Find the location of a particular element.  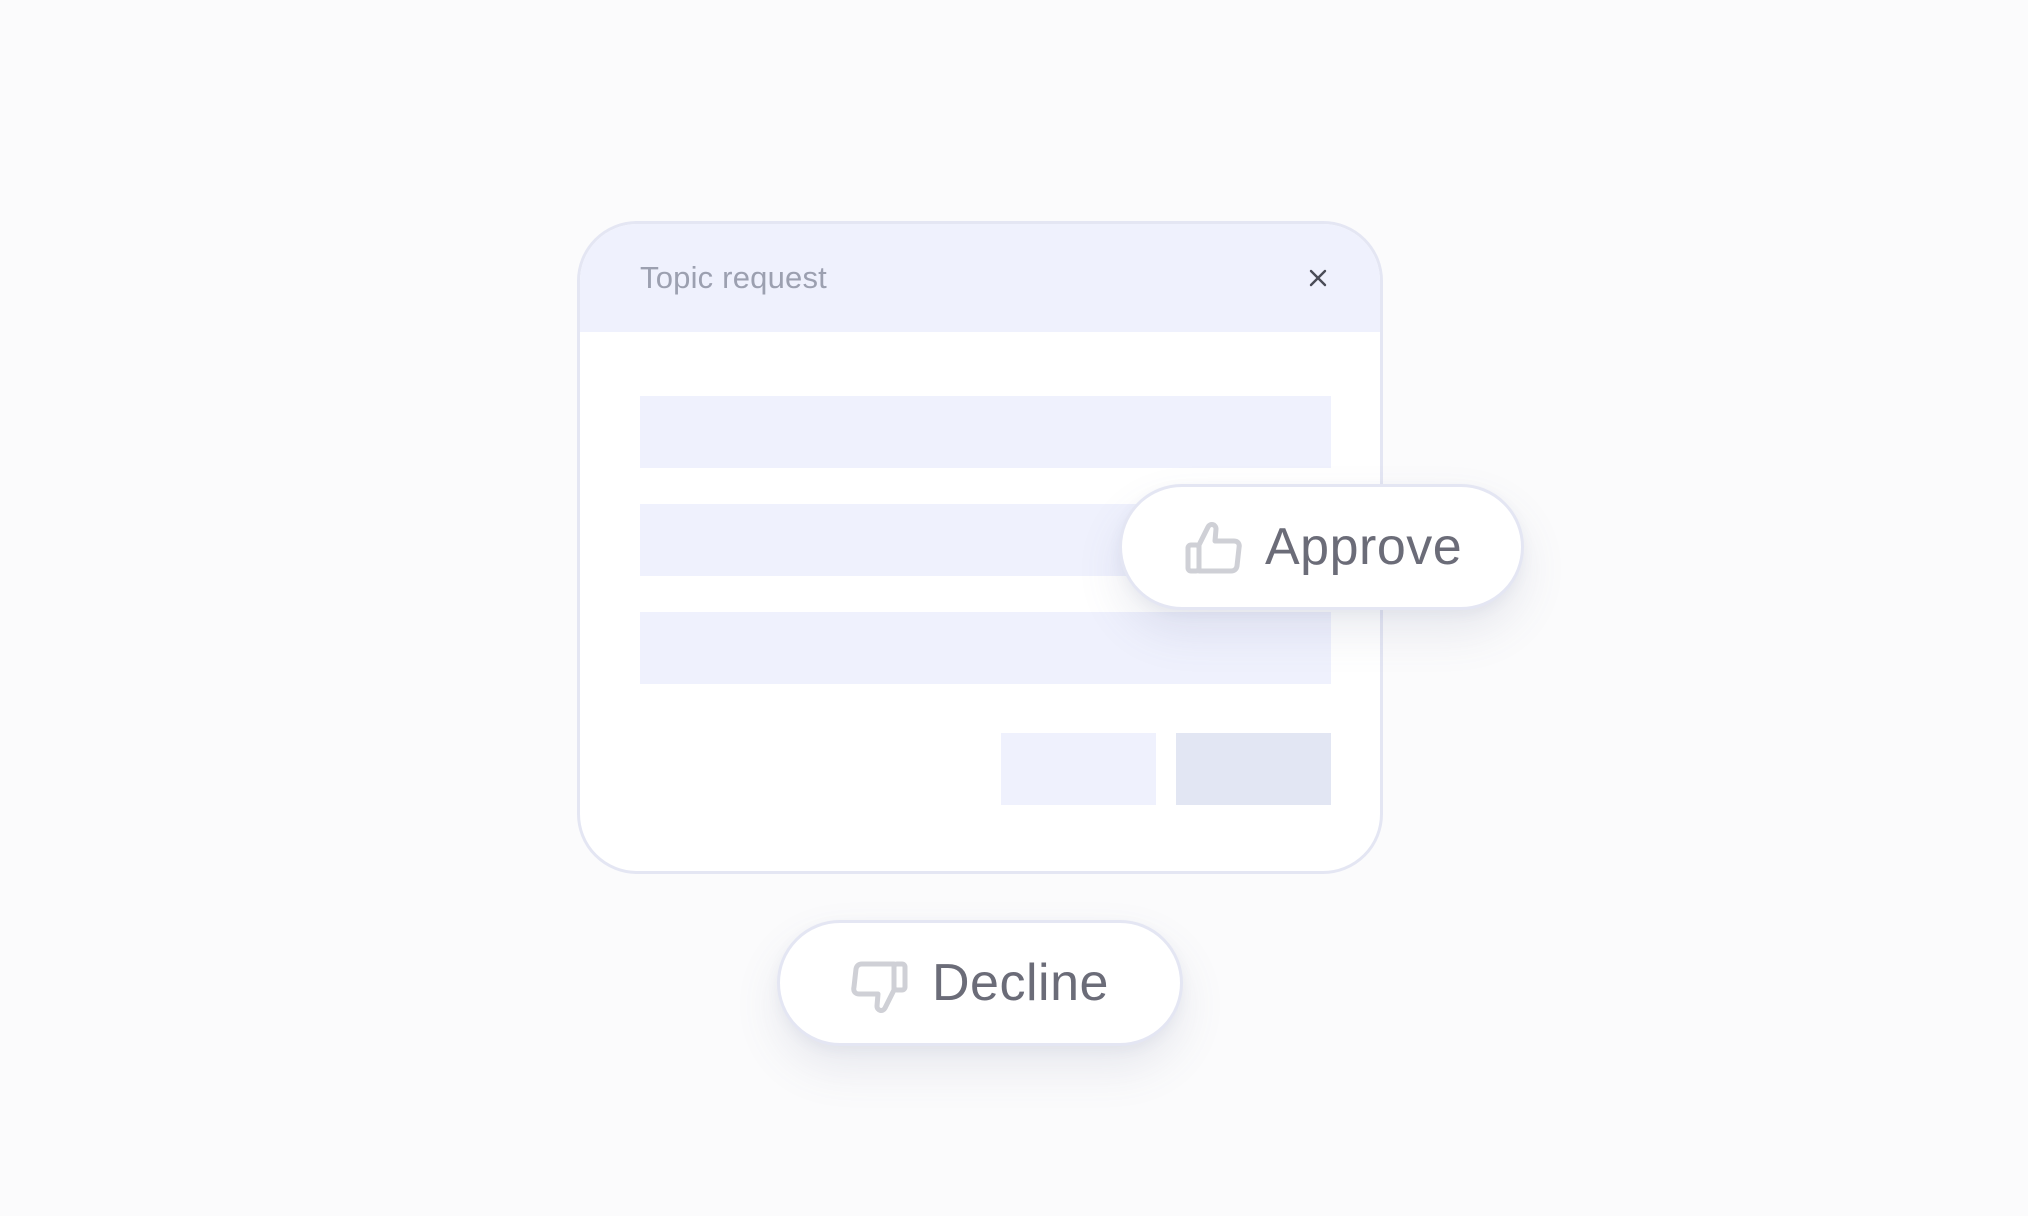

thumbs-up-icon is located at coordinates (1214, 547).